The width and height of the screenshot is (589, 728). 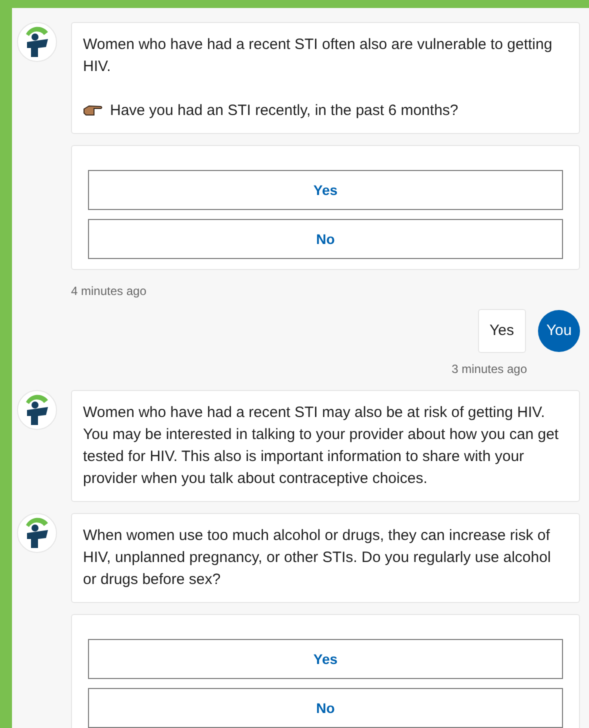 What do you see at coordinates (108, 291) in the screenshot?
I see `timestamp: 4 minutes ago` at bounding box center [108, 291].